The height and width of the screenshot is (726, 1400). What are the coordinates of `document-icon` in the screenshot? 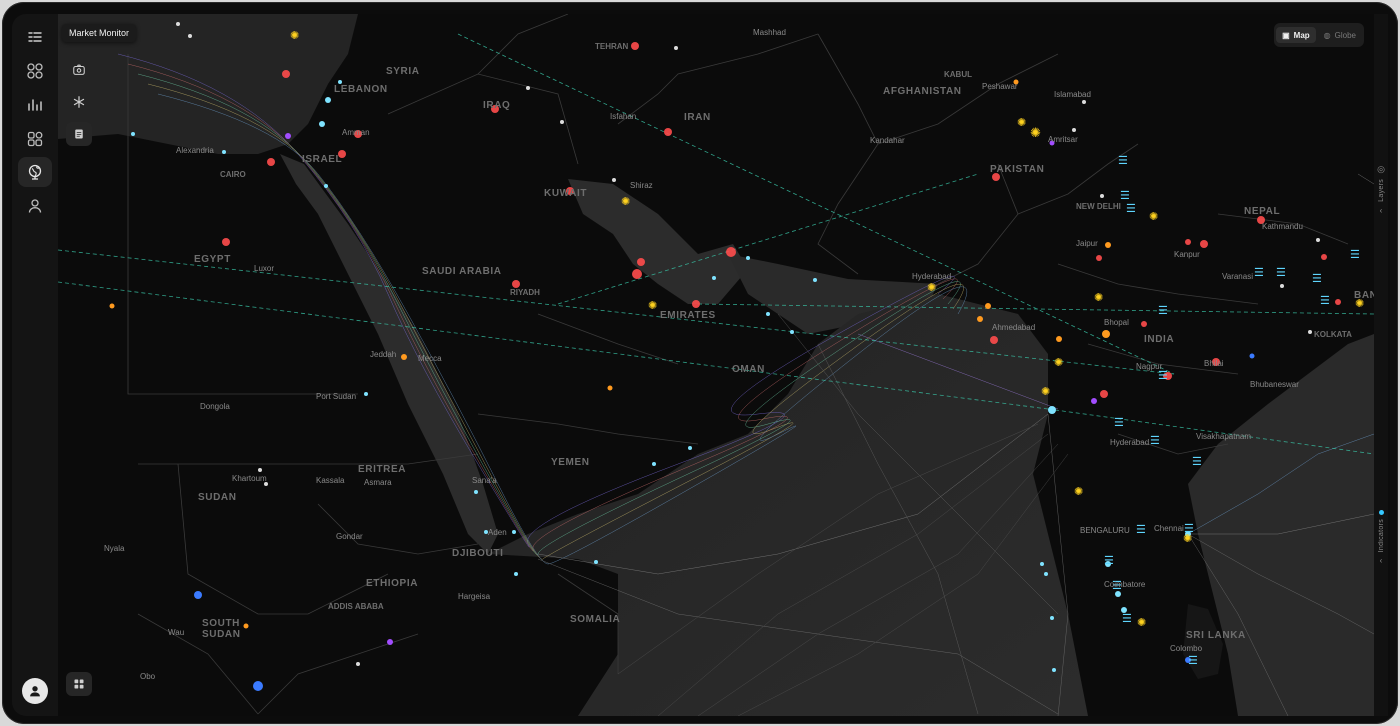 It's located at (79, 134).